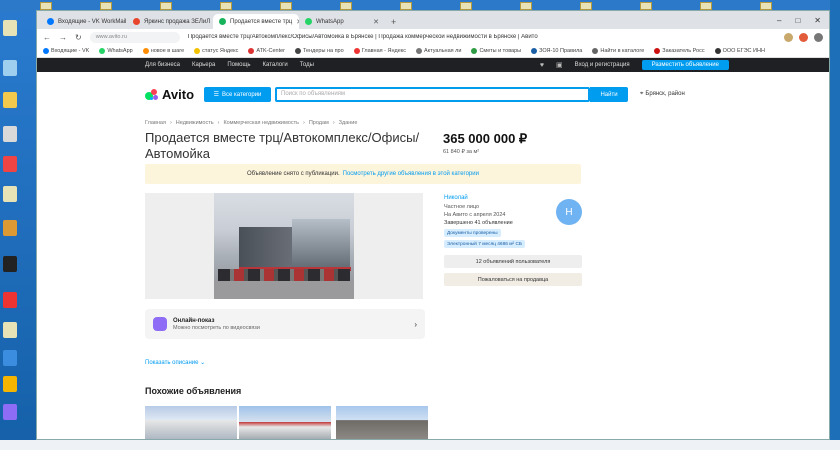 This screenshot has width=840, height=450. What do you see at coordinates (685, 65) in the screenshot?
I see `post-ad-button: Разместить объявление` at bounding box center [685, 65].